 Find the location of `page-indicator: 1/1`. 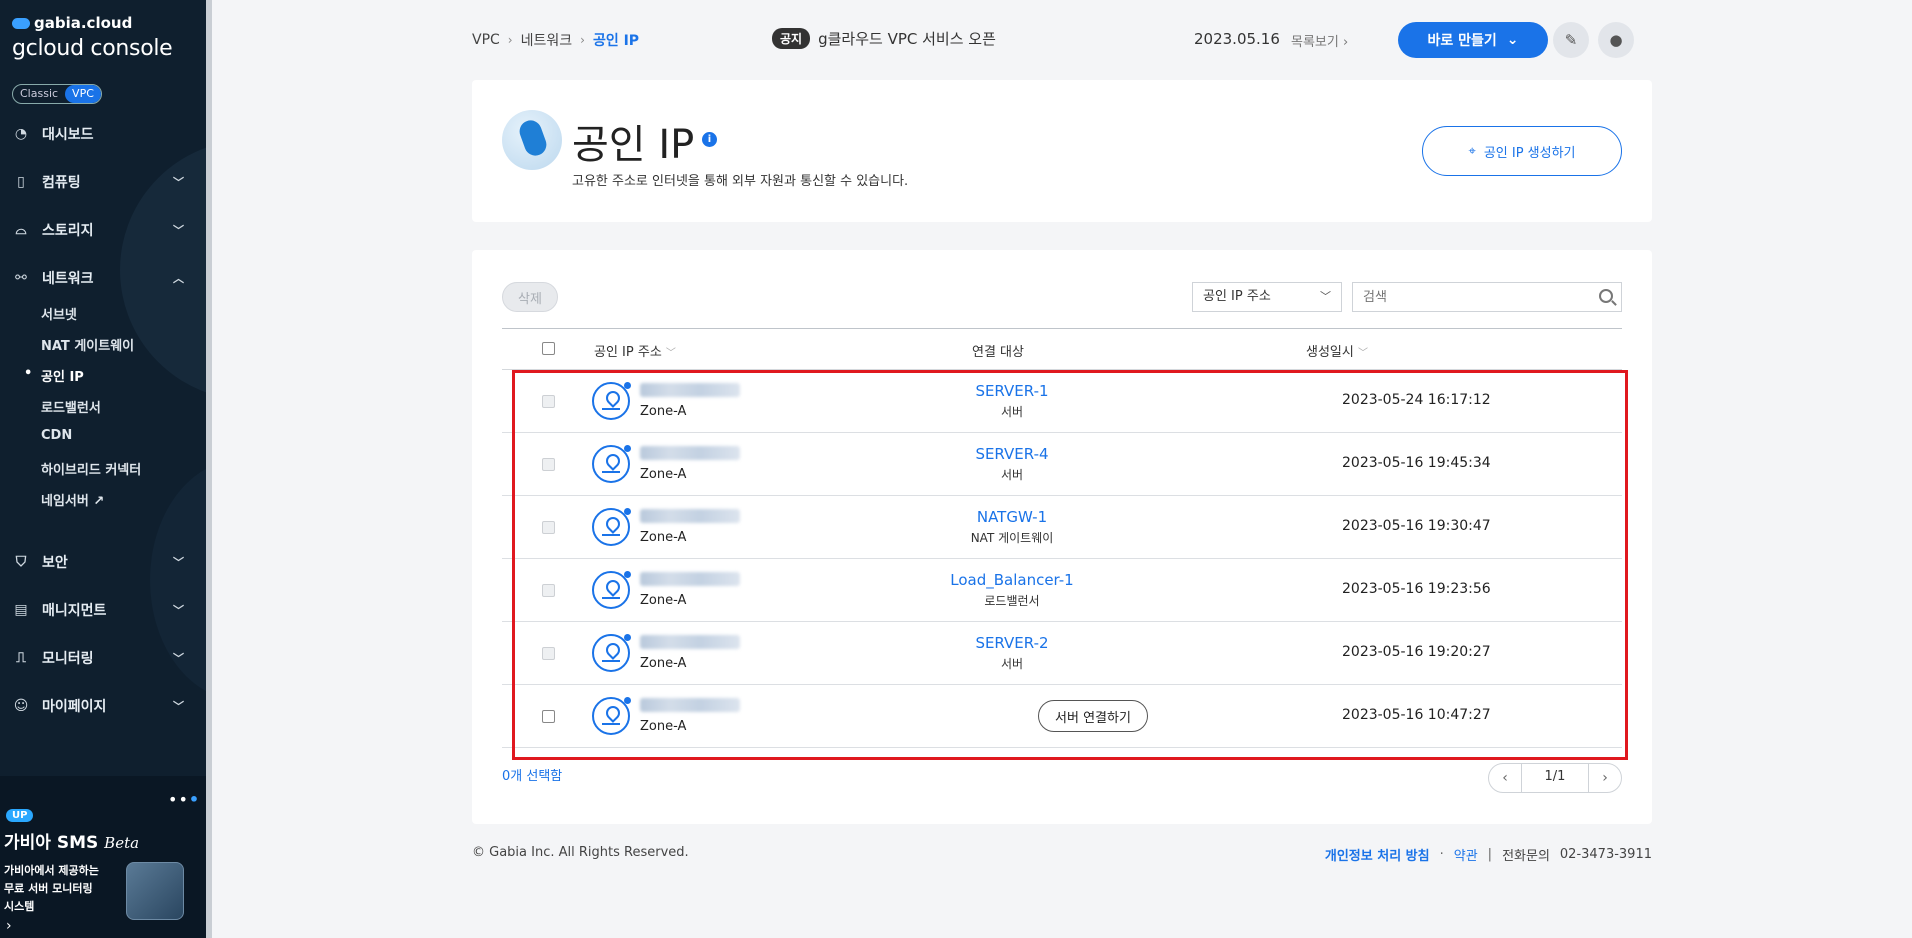

page-indicator: 1/1 is located at coordinates (1555, 778).